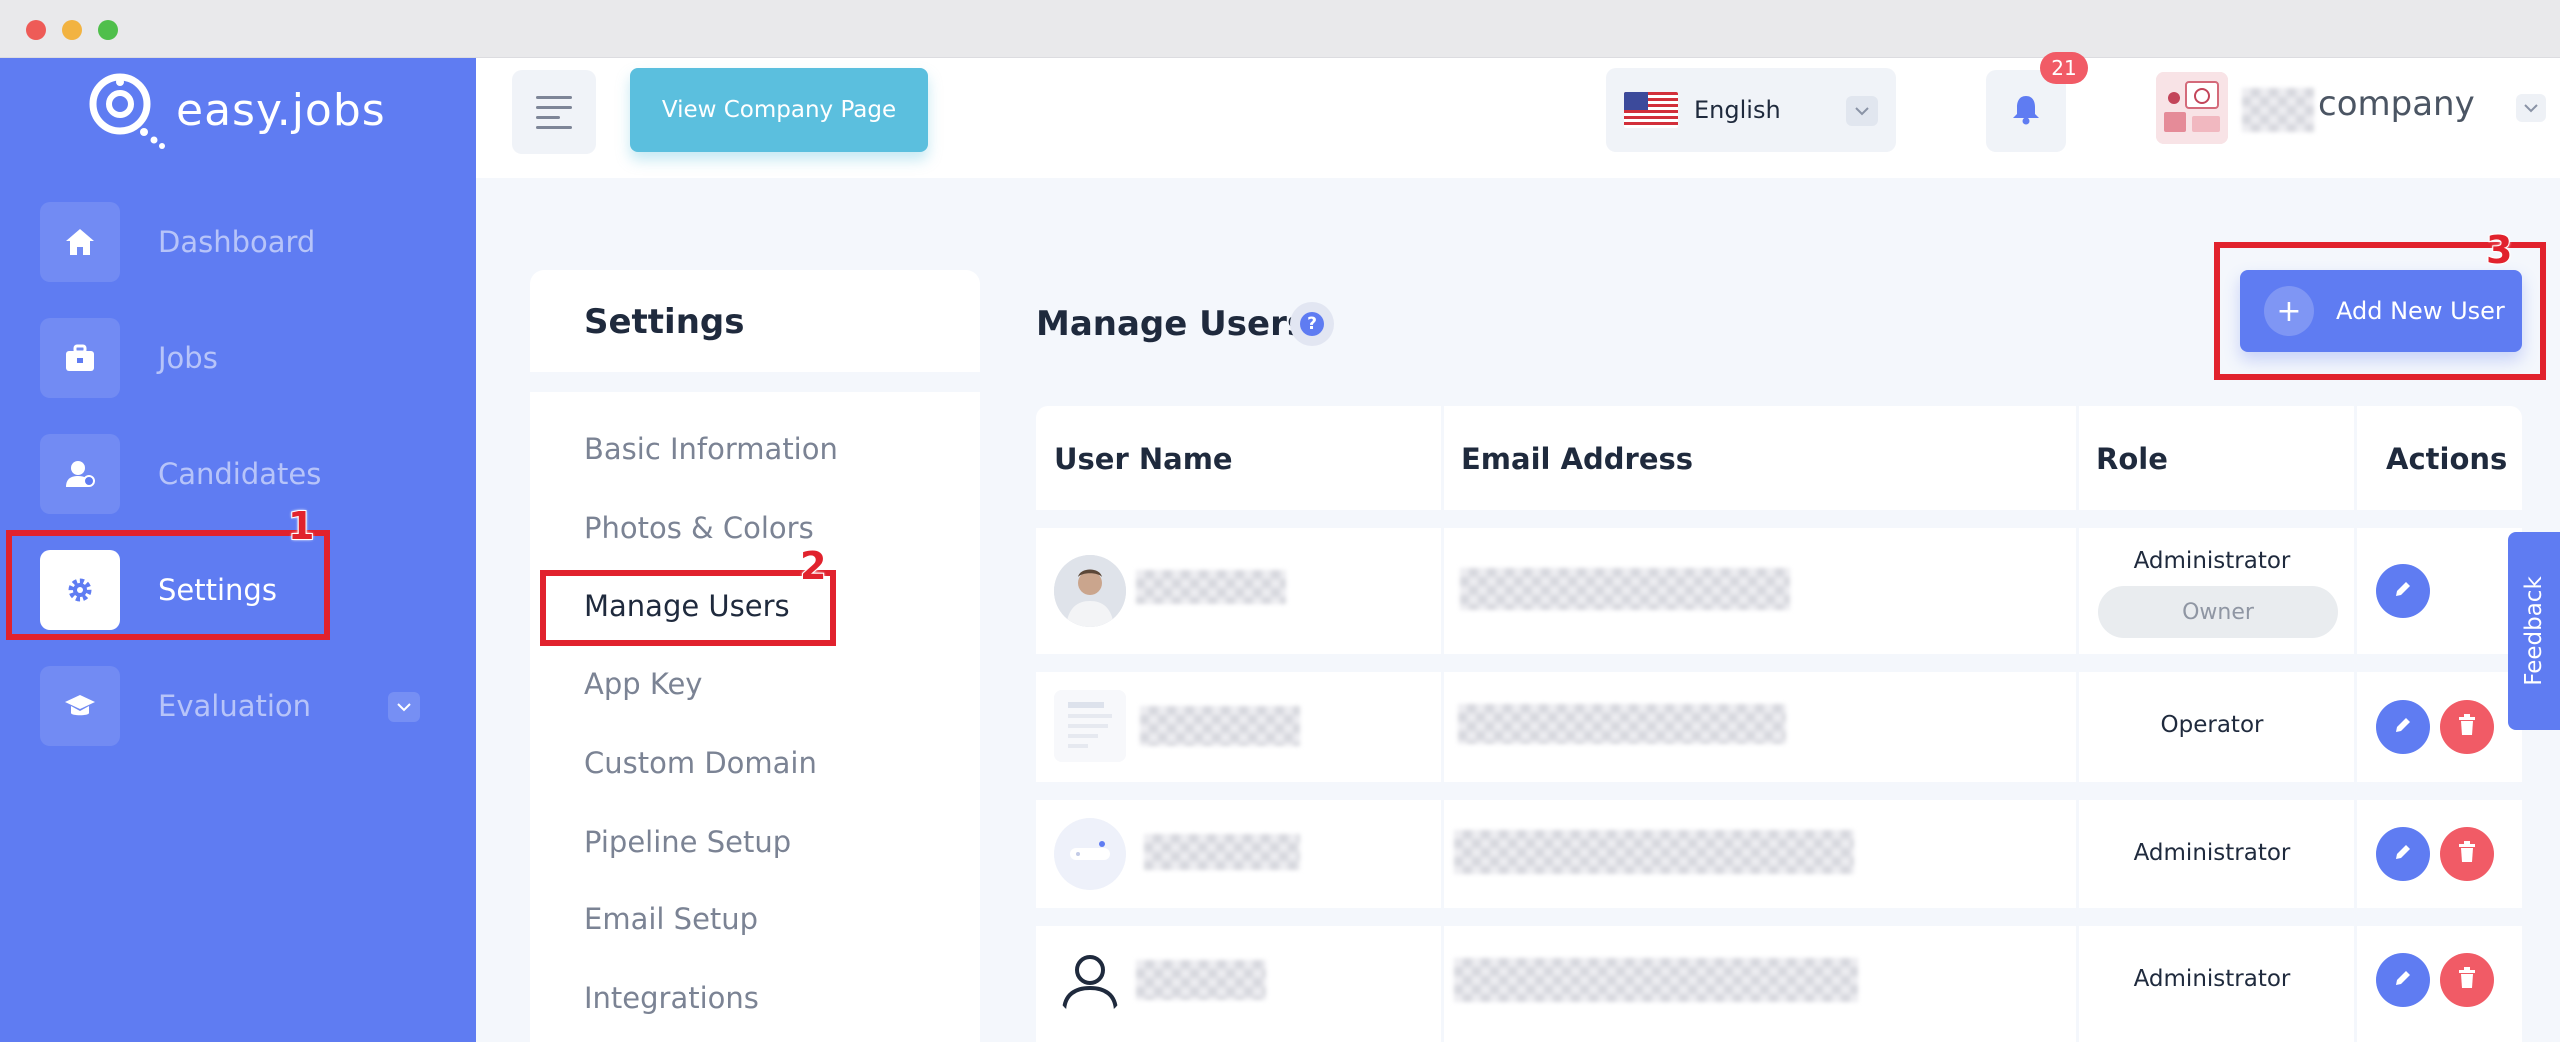 This screenshot has height=1042, width=2560. I want to click on company-name: company, so click(2396, 104).